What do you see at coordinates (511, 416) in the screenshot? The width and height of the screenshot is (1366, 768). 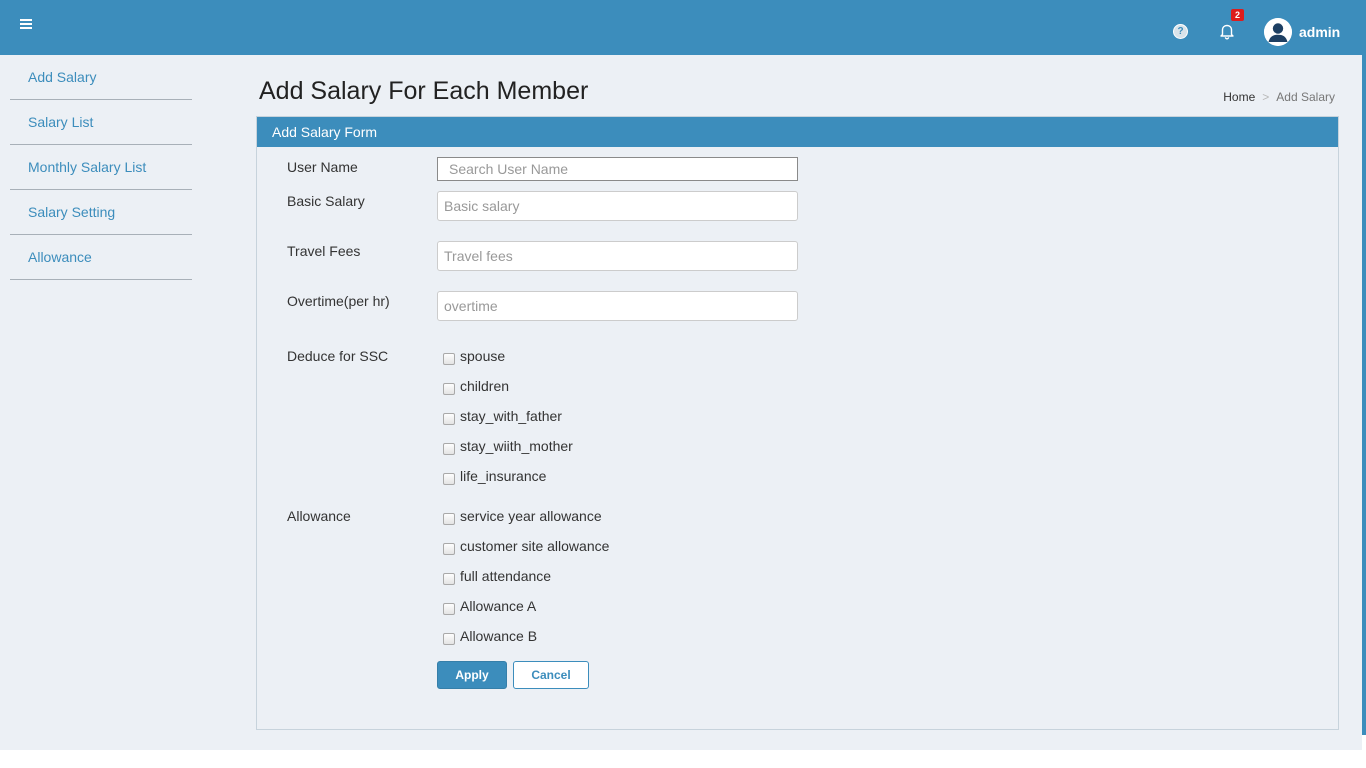 I see `checkbox-label: stay_with_father` at bounding box center [511, 416].